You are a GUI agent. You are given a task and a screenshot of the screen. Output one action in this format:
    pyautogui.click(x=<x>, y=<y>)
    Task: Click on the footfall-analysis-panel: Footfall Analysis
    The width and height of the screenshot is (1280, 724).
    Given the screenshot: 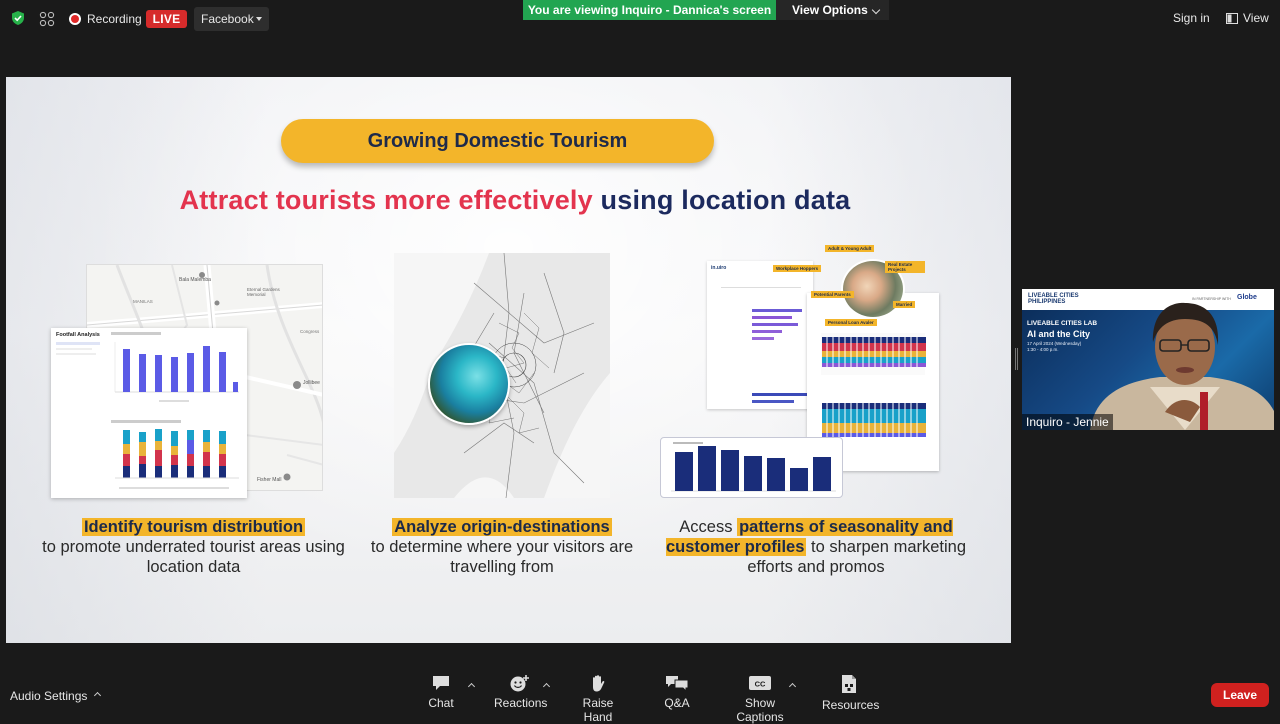 What is the action you would take?
    pyautogui.click(x=149, y=413)
    